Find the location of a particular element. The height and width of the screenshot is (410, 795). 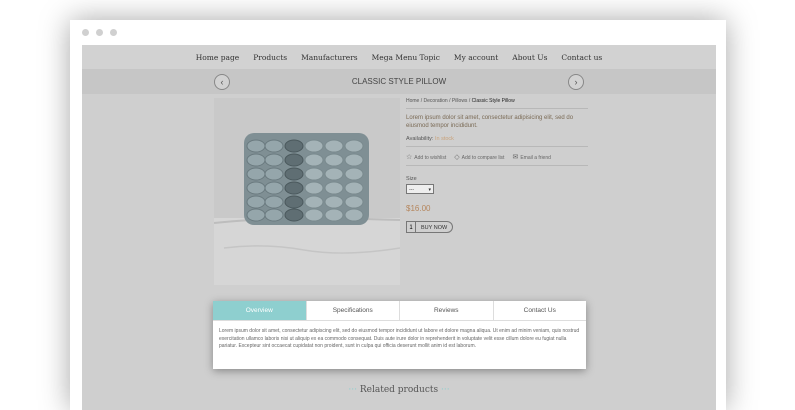

breadcrumb-pillows: Pillows is located at coordinates (460, 101).